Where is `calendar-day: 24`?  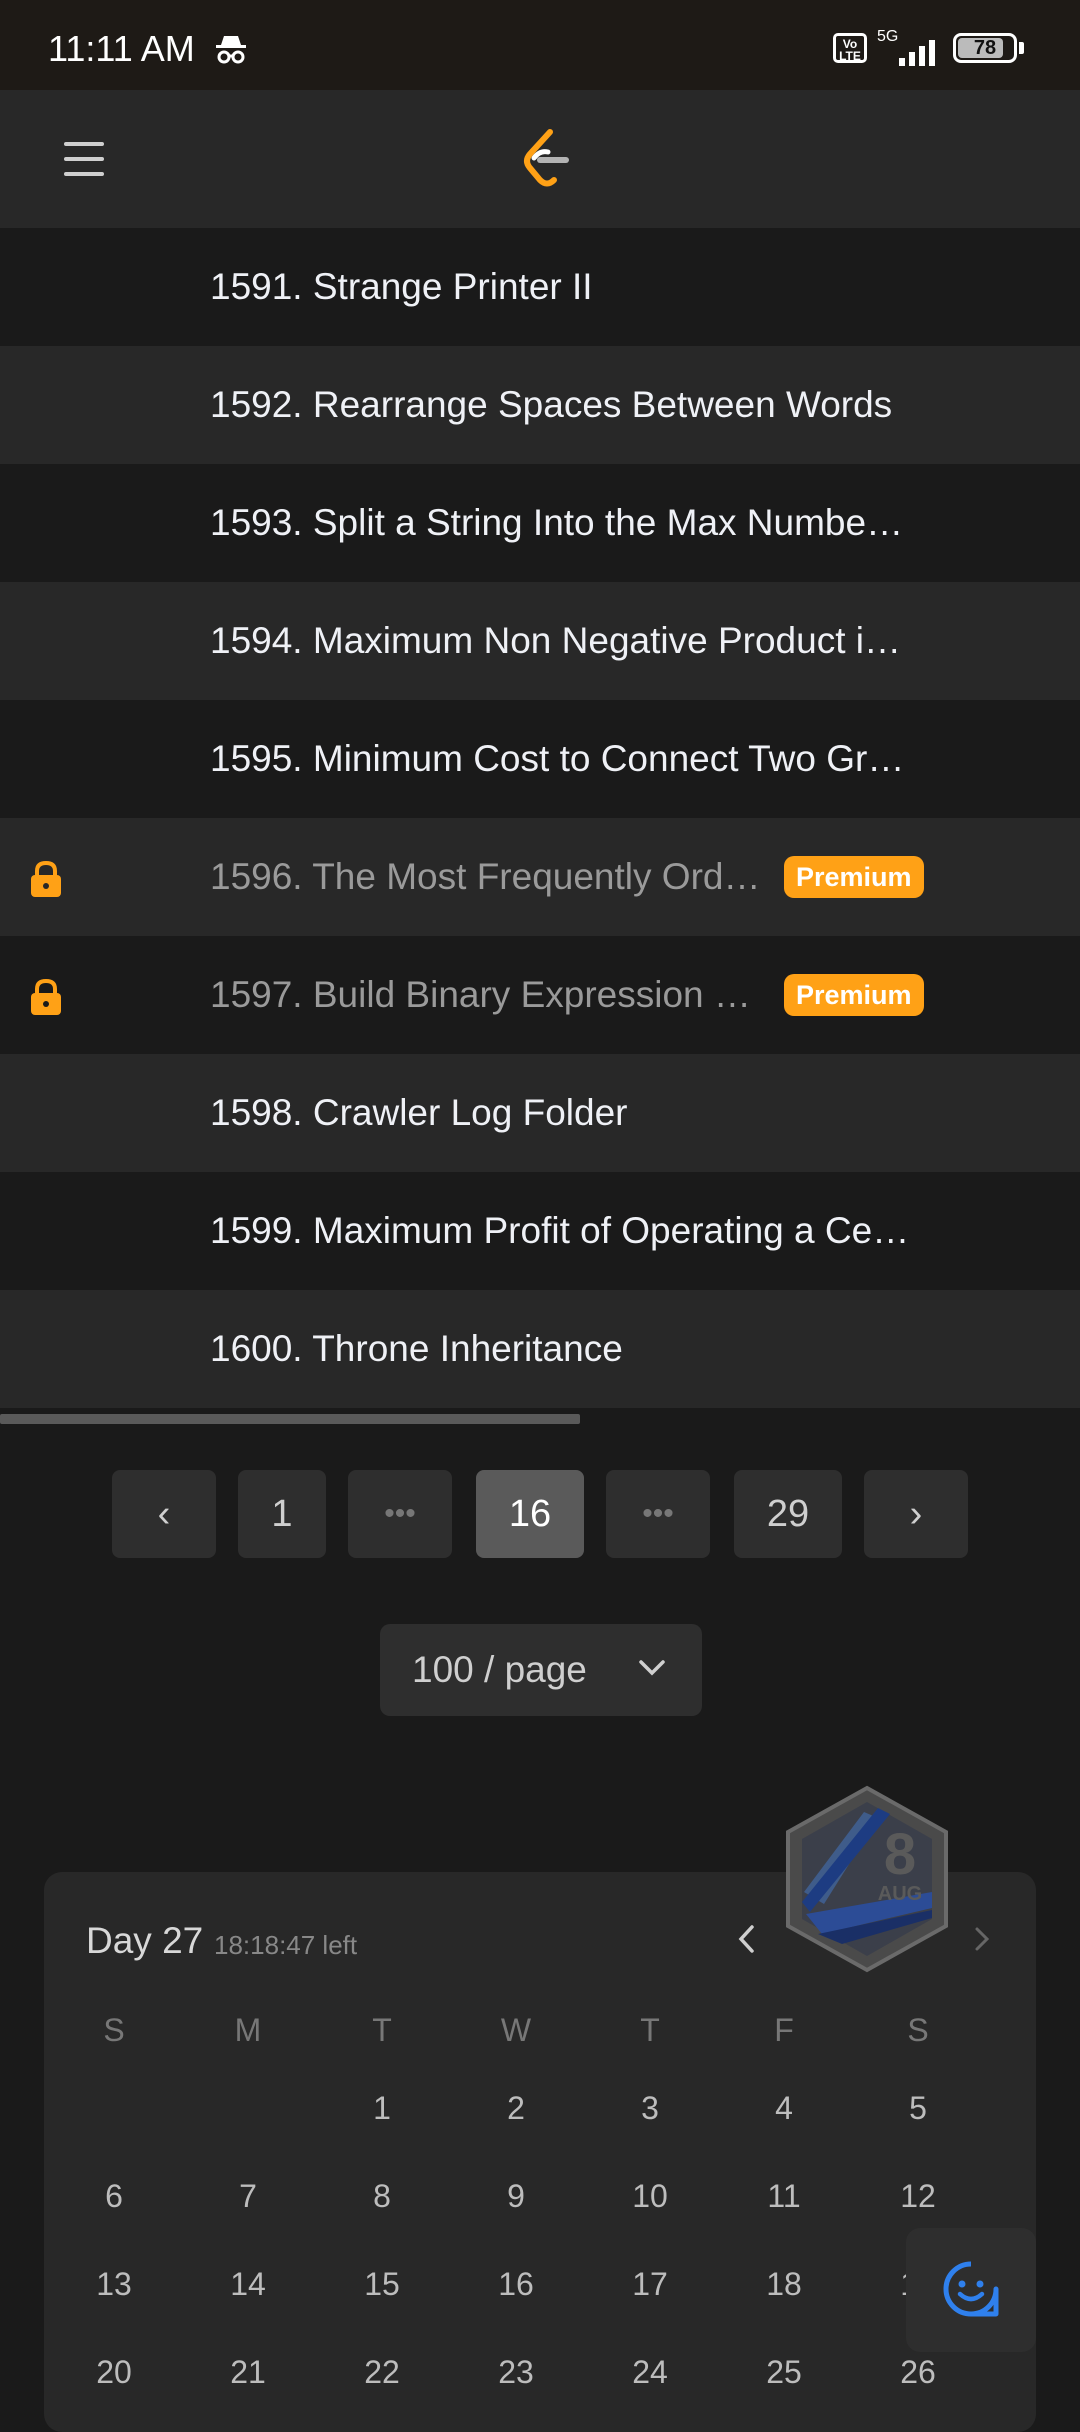 calendar-day: 24 is located at coordinates (650, 2372).